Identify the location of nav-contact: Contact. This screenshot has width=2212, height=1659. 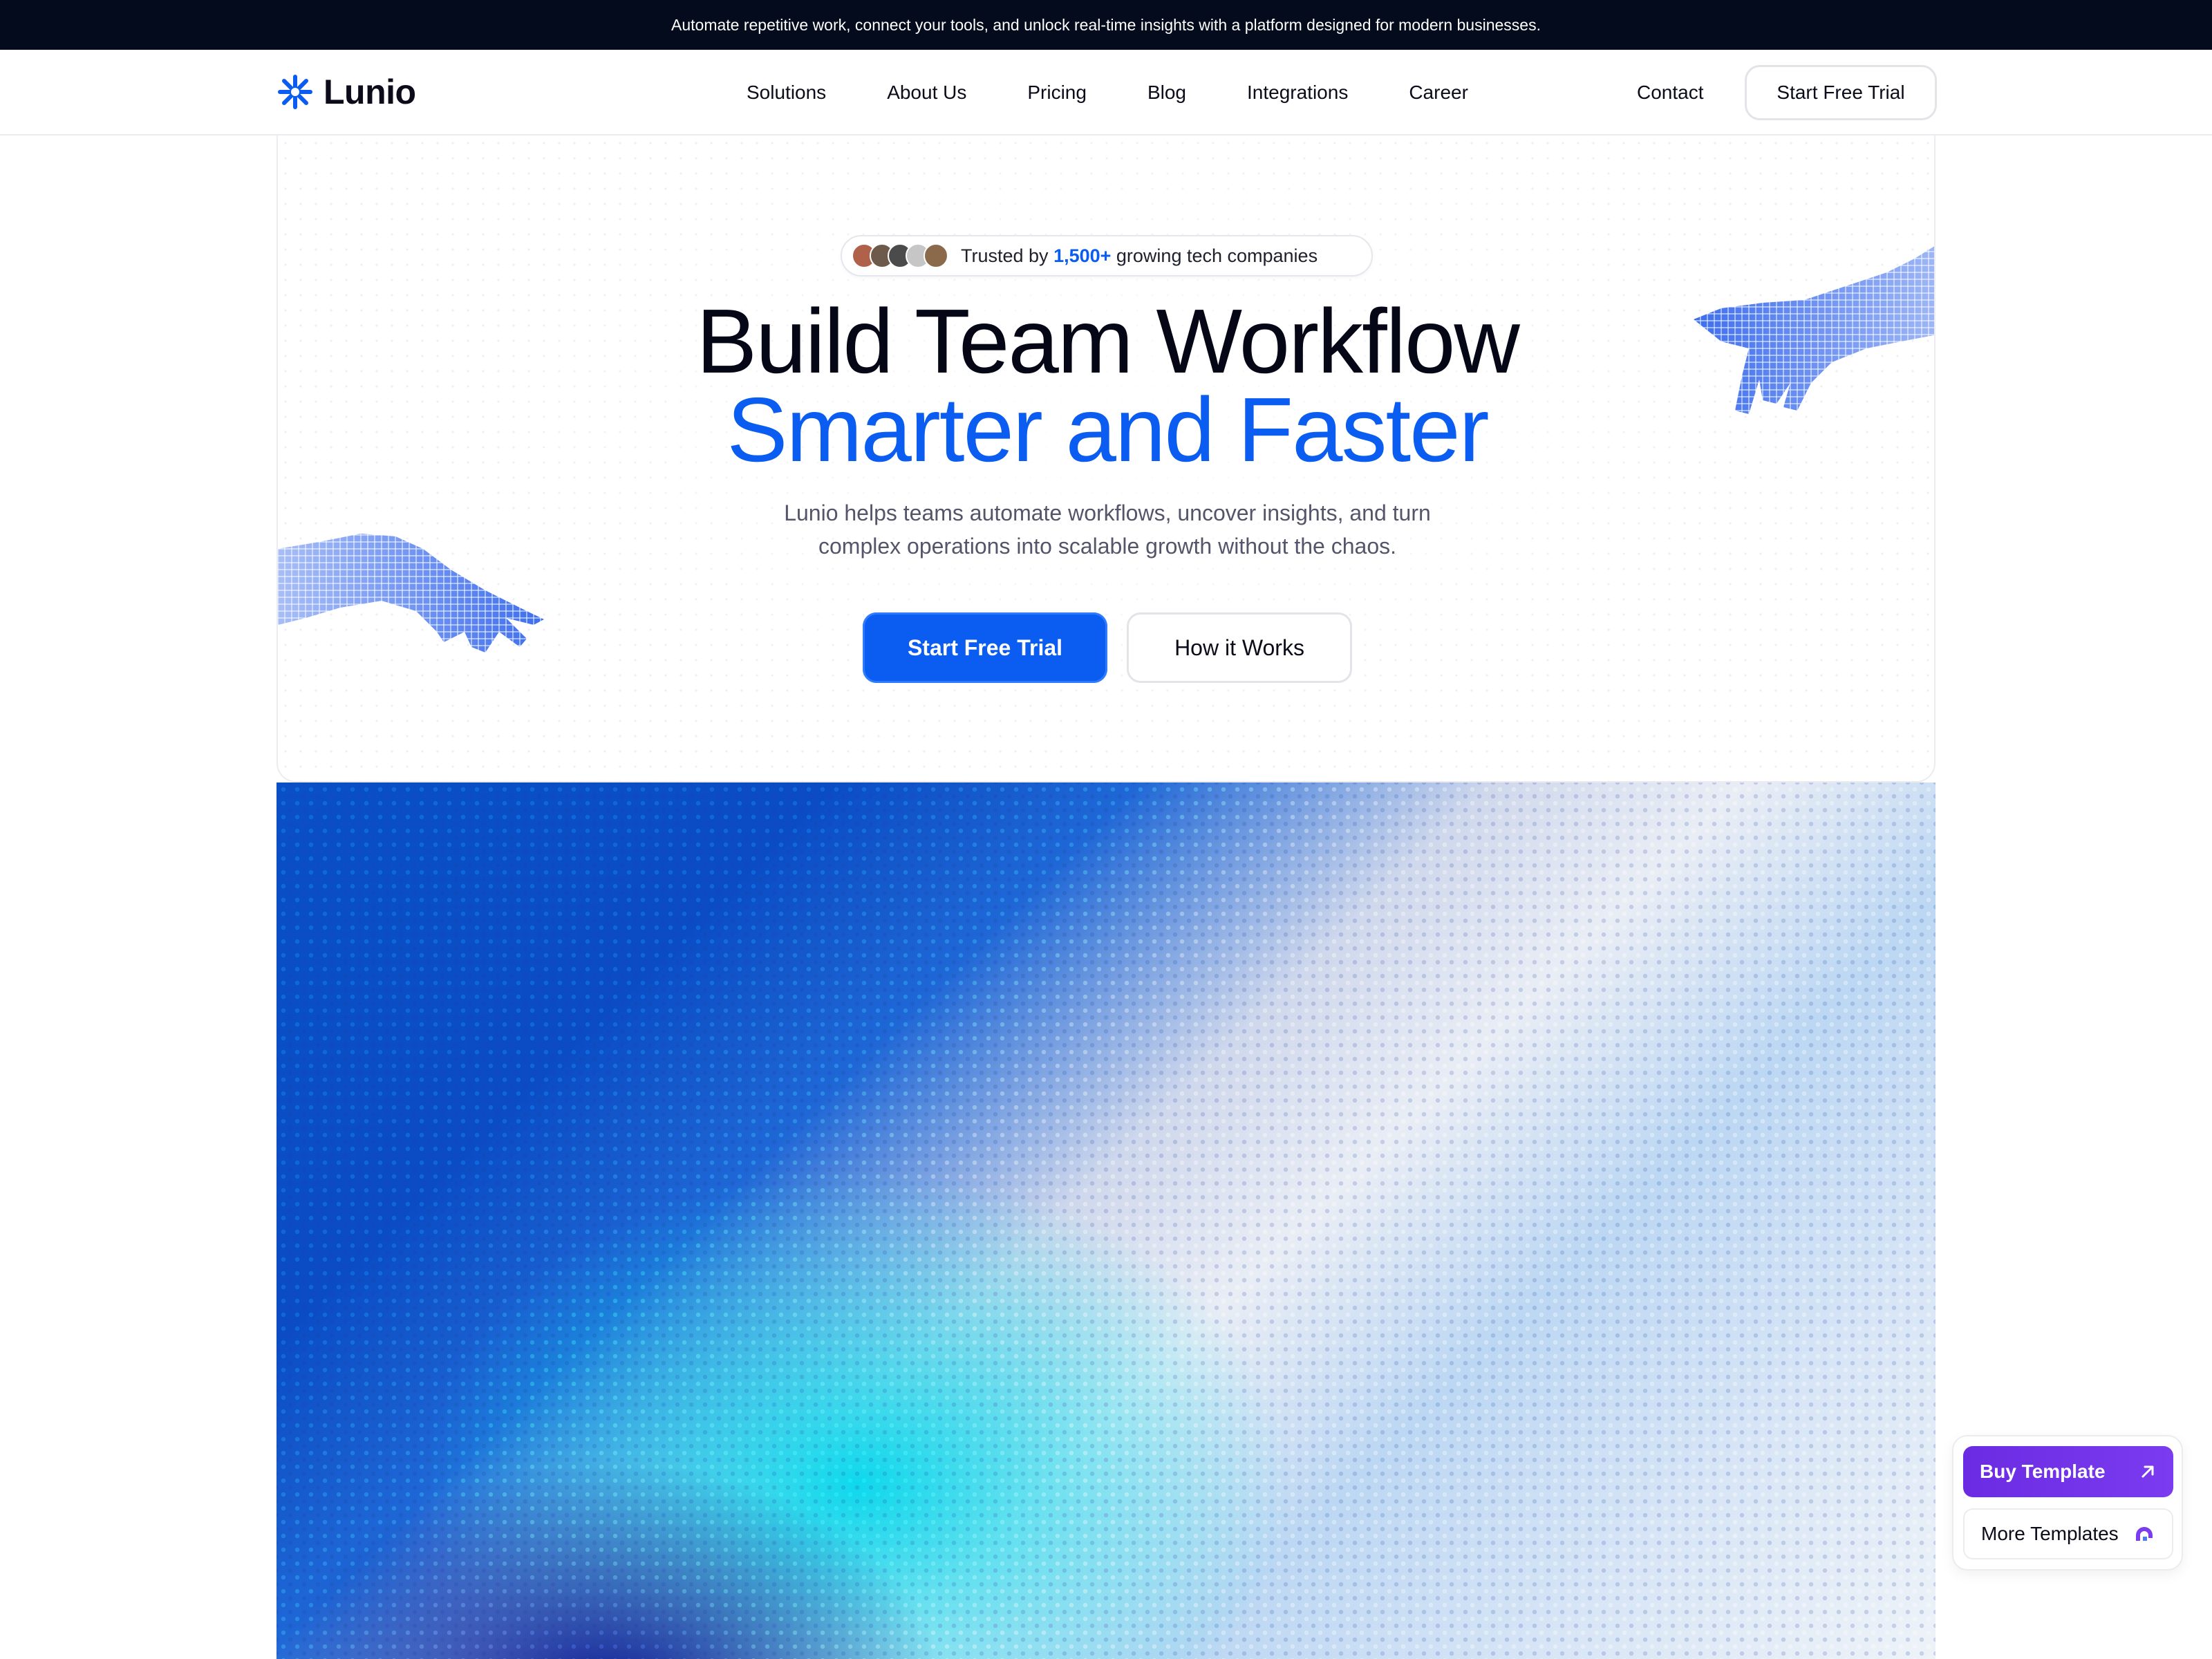
(1671, 92).